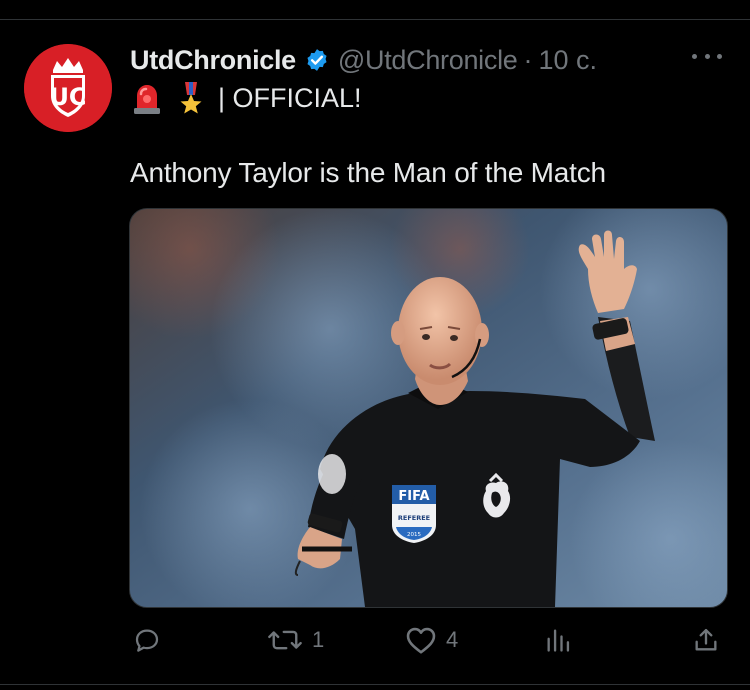  What do you see at coordinates (375, 640) in the screenshot?
I see `tweet-actions: 1 4` at bounding box center [375, 640].